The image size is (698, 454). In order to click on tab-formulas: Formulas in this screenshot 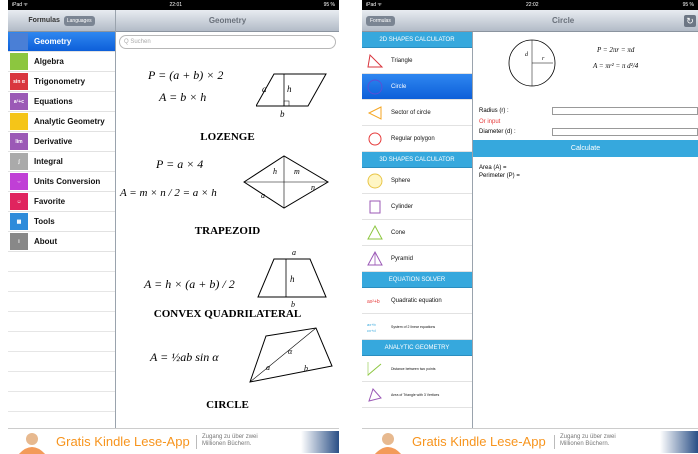, I will do `click(44, 20)`.